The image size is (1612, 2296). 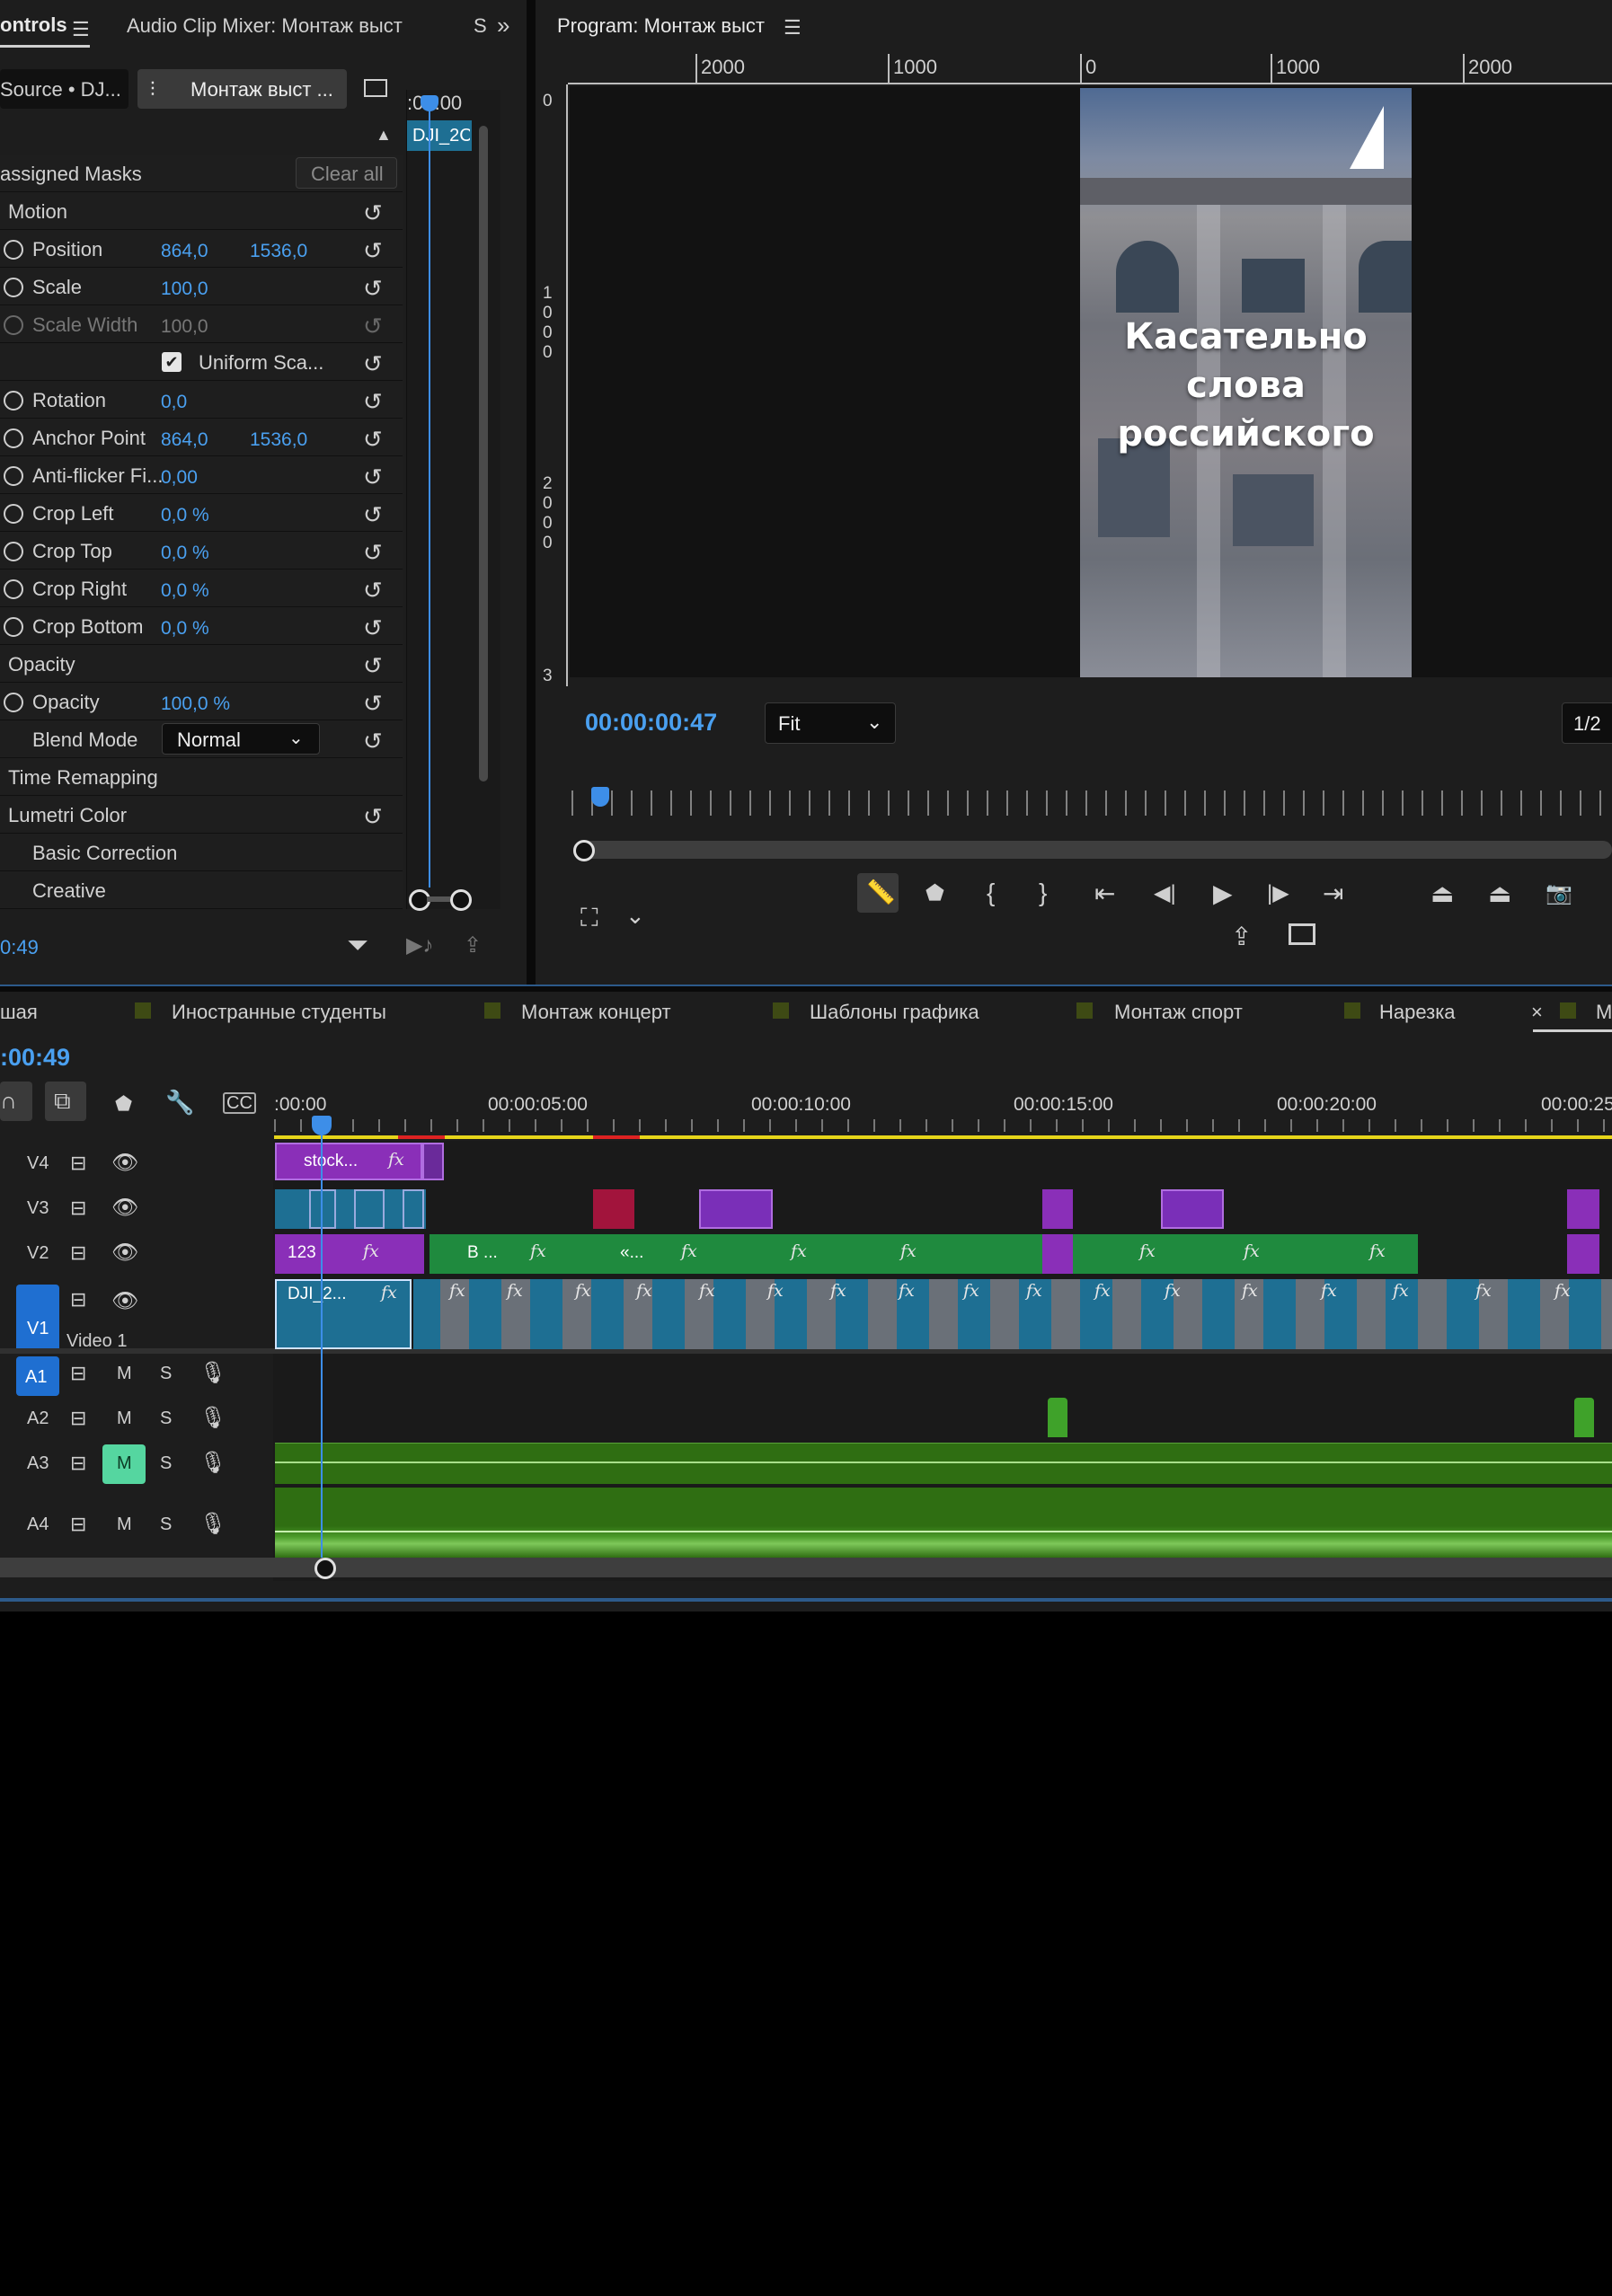 I want to click on mute-button: M, so click(x=124, y=1419).